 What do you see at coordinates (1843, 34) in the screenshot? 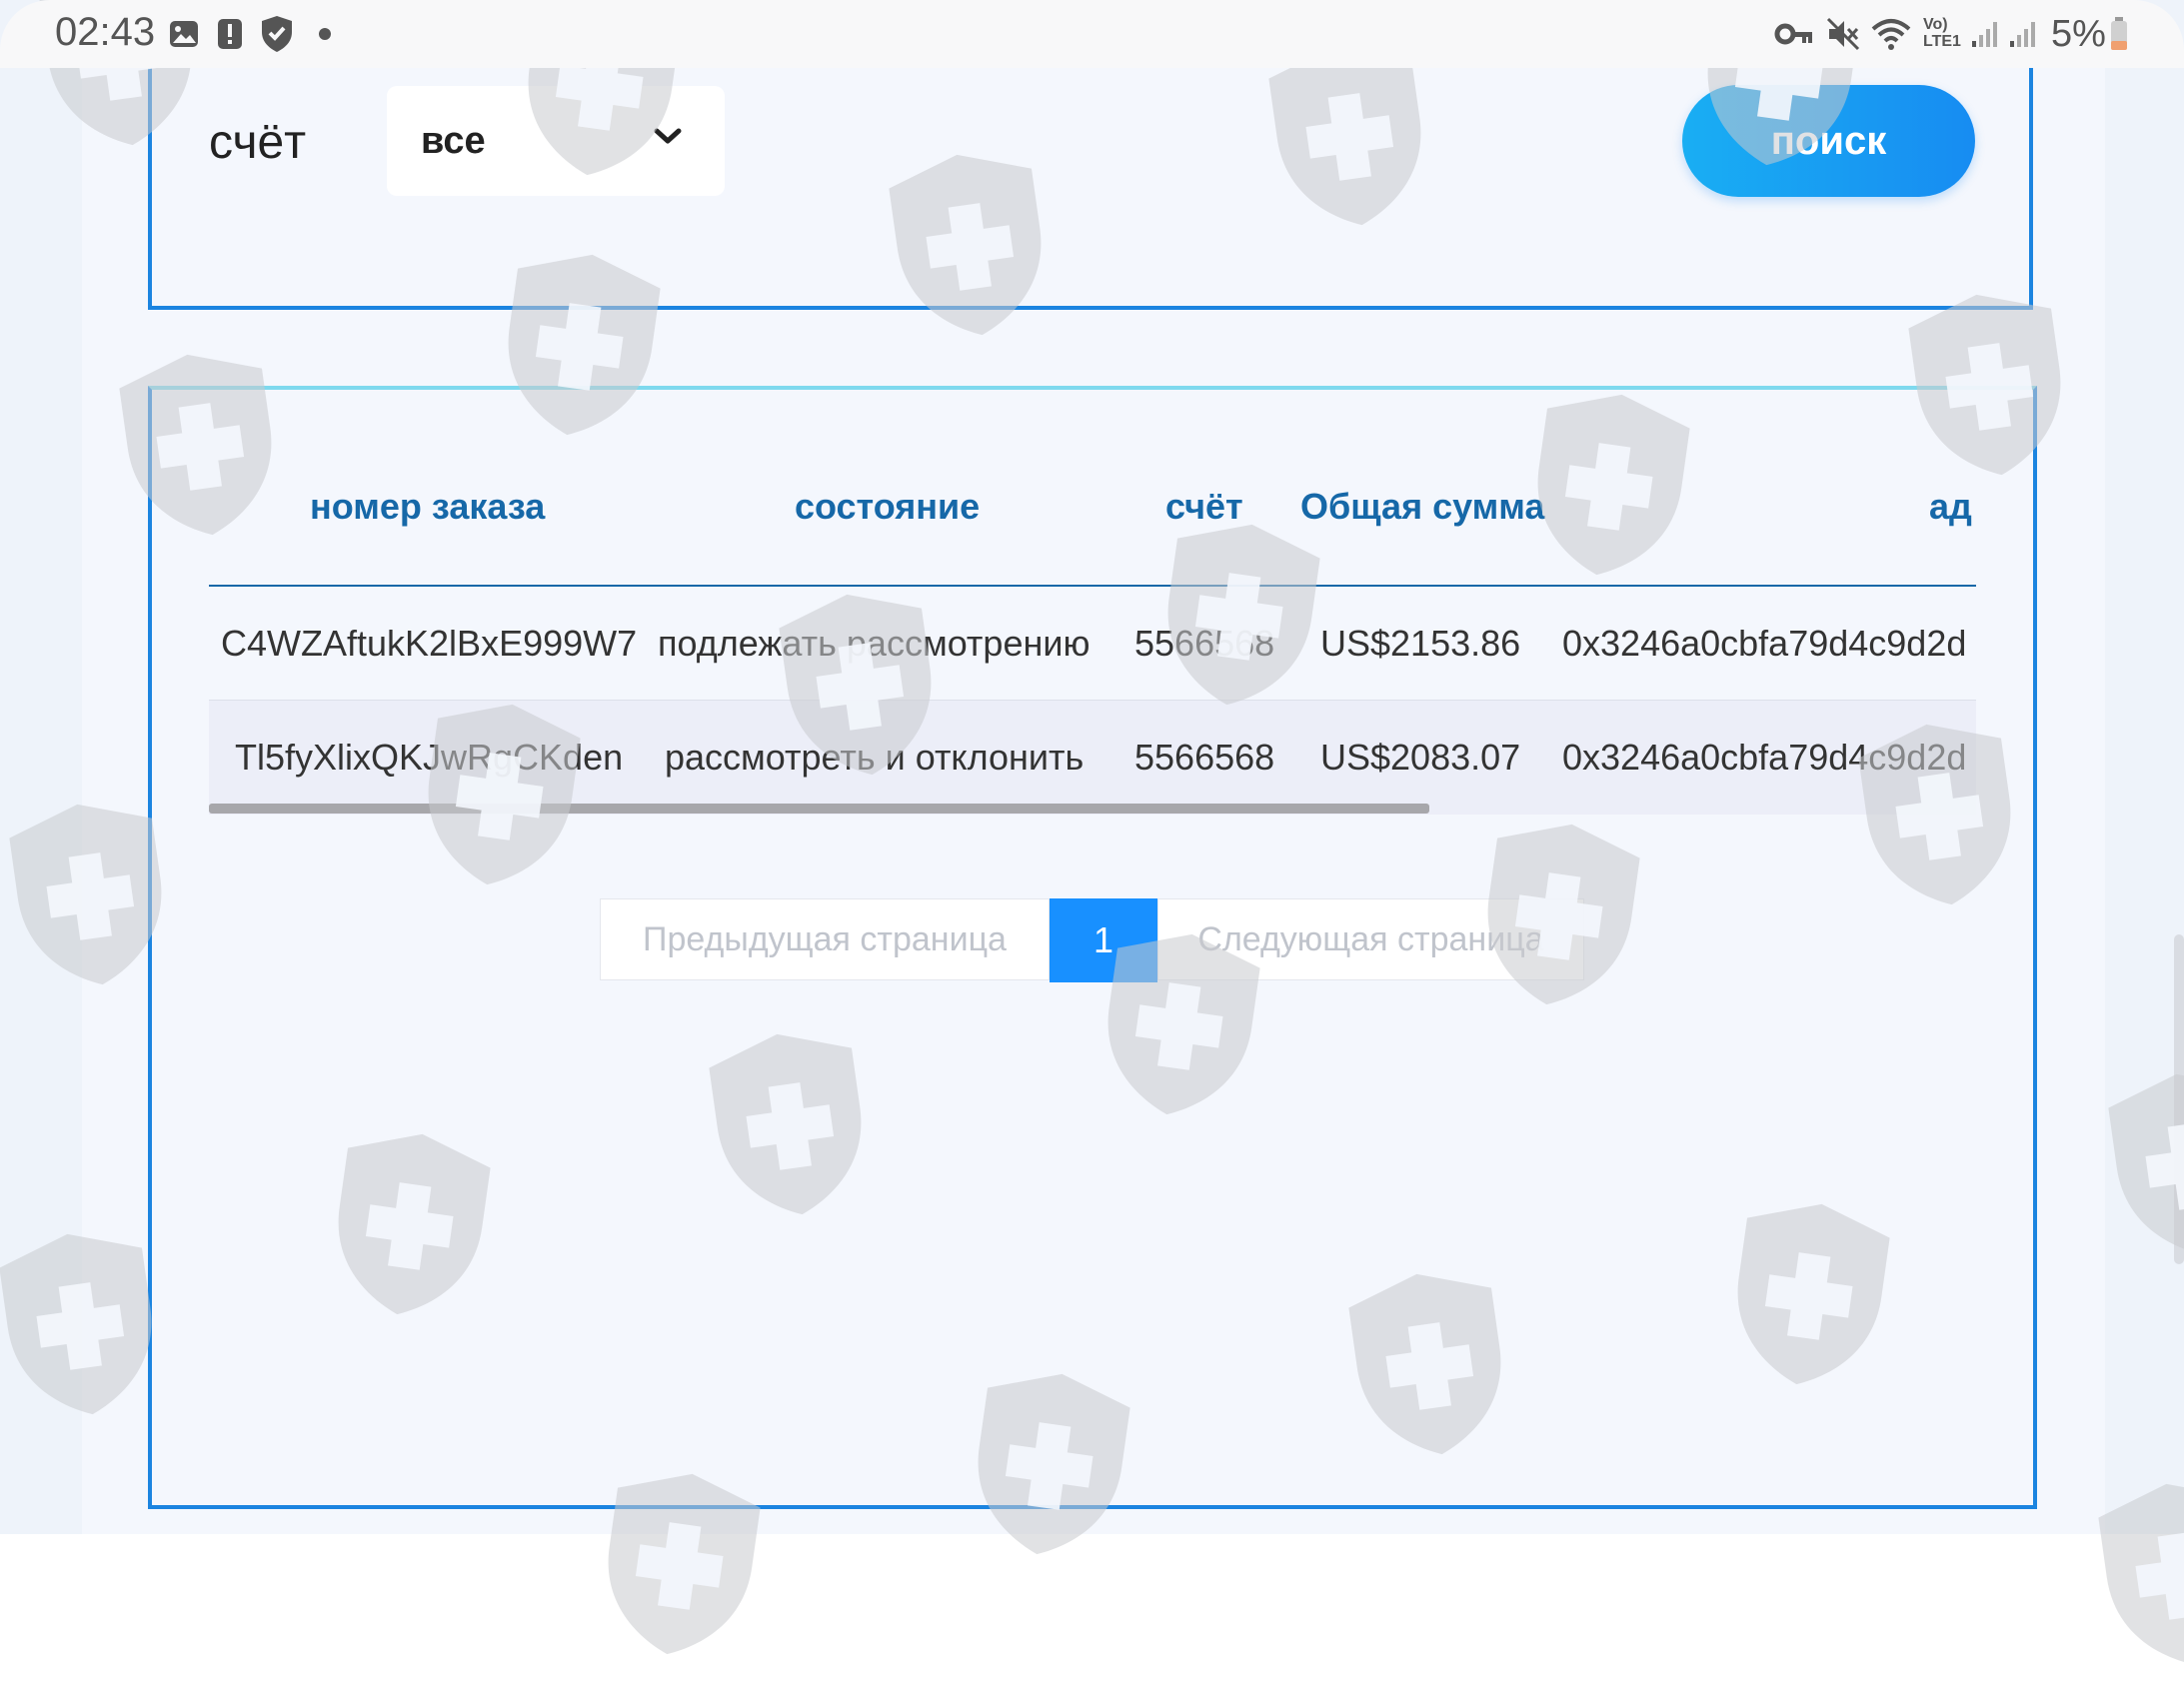
I see `mute-icon` at bounding box center [1843, 34].